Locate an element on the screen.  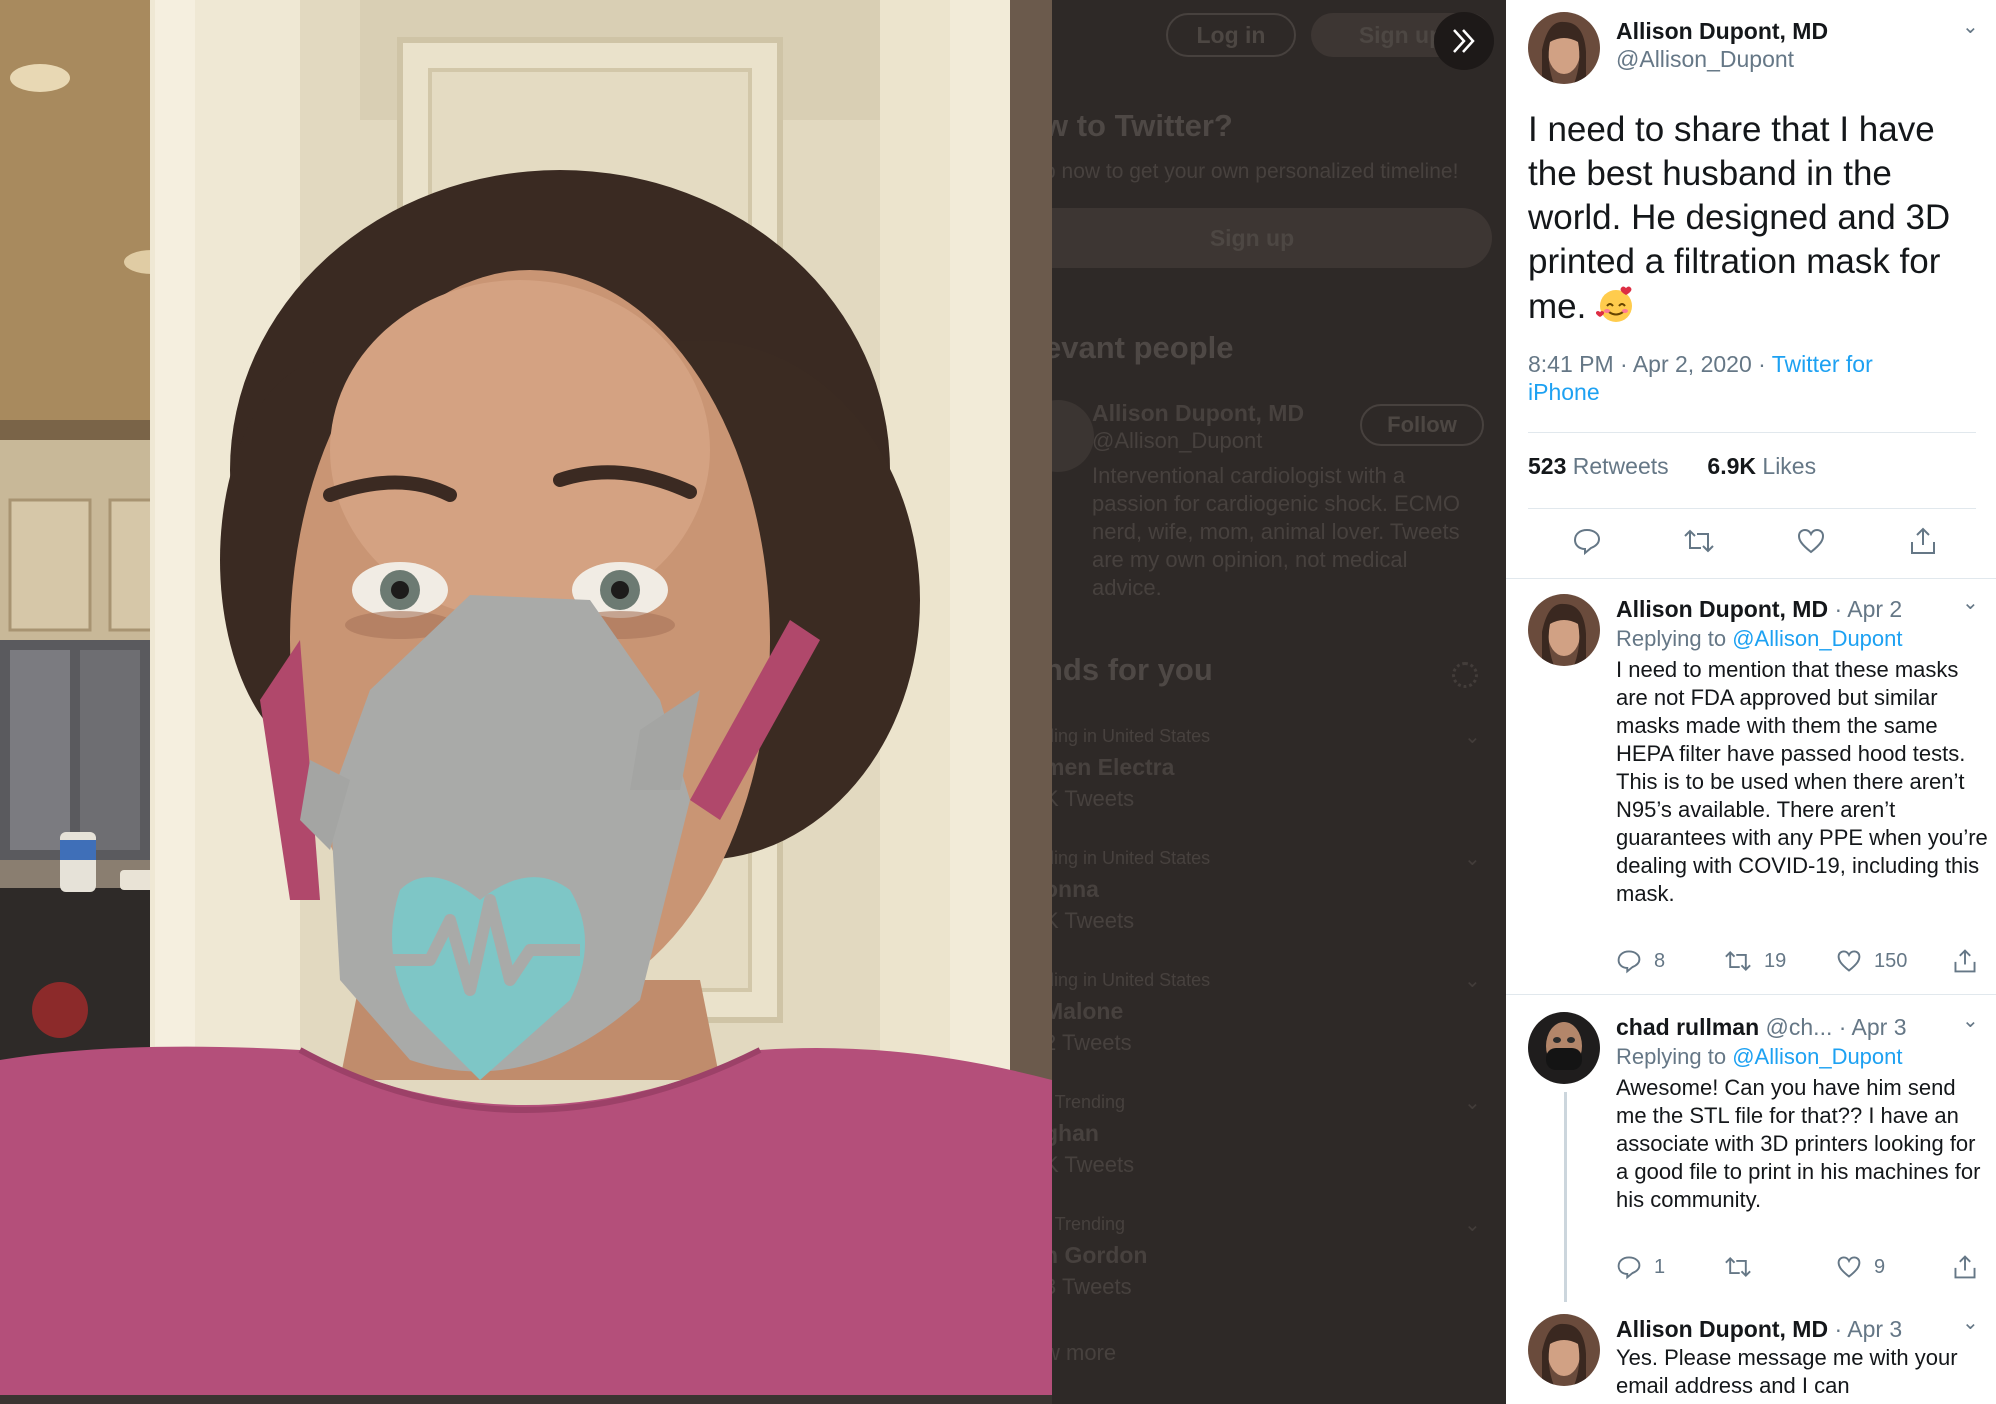
like-button is located at coordinates (1811, 541).